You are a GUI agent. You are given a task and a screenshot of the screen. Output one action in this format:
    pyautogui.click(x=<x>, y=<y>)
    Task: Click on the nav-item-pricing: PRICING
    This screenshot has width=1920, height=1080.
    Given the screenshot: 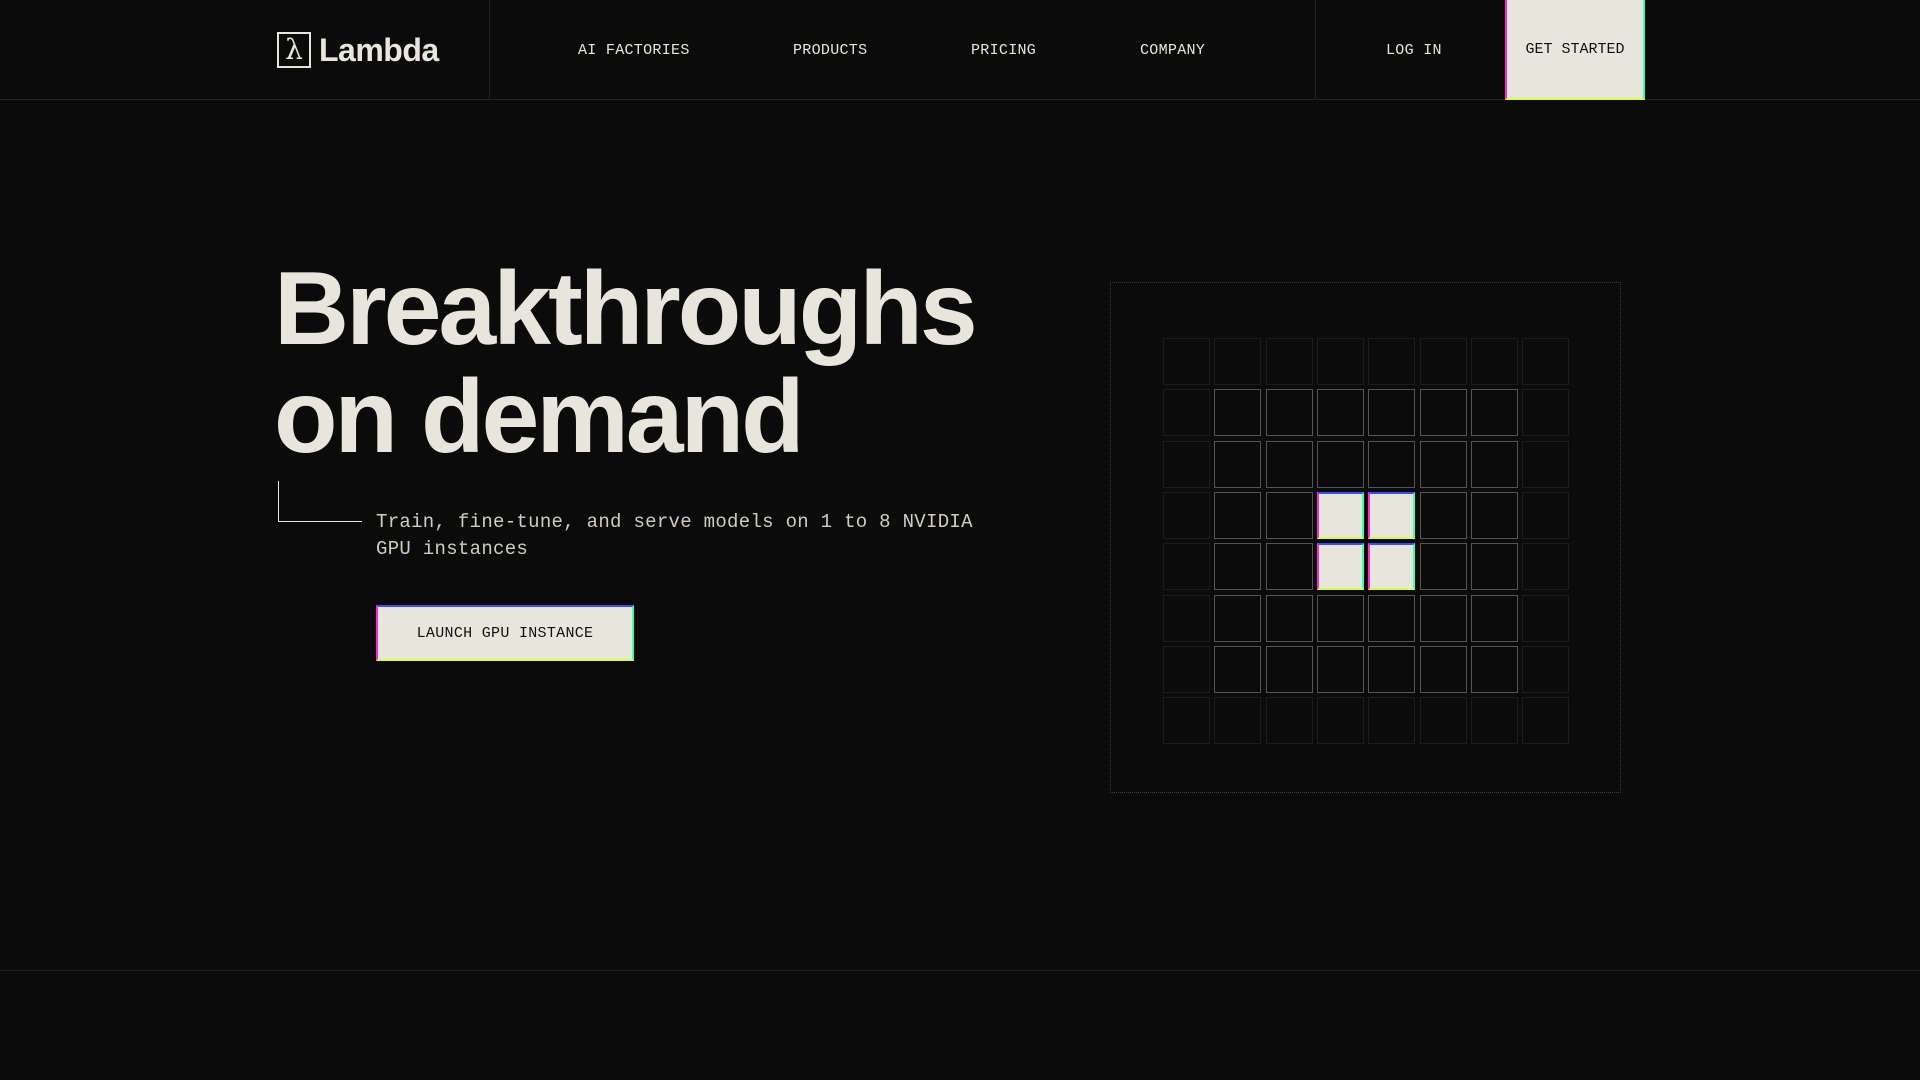 What is the action you would take?
    pyautogui.click(x=1003, y=50)
    